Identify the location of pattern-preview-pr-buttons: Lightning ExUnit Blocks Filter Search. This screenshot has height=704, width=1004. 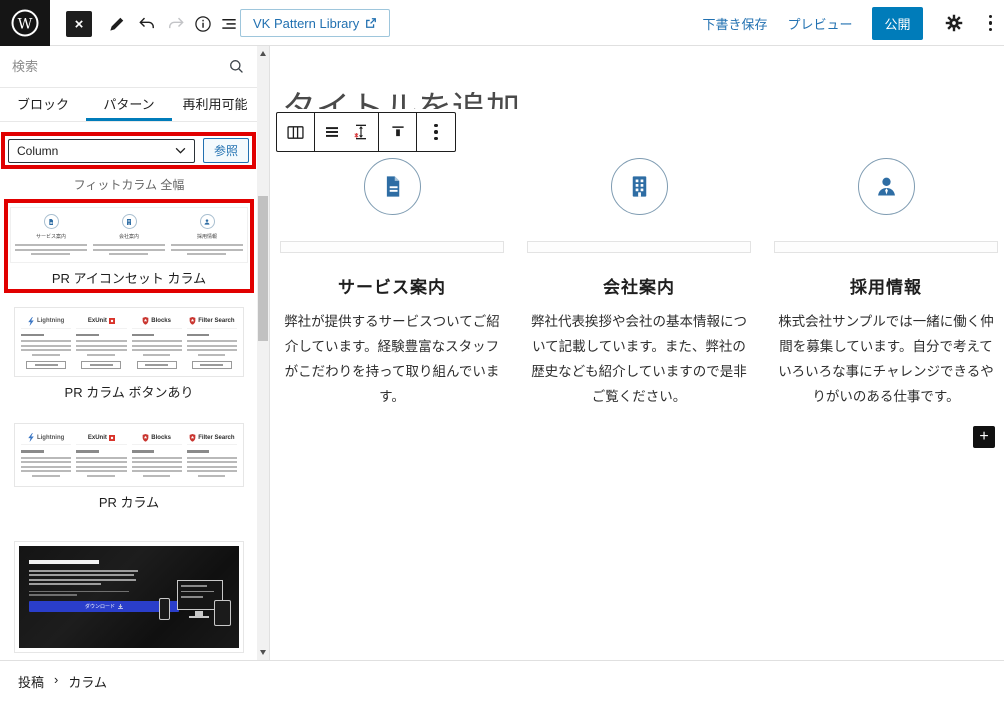
(129, 341).